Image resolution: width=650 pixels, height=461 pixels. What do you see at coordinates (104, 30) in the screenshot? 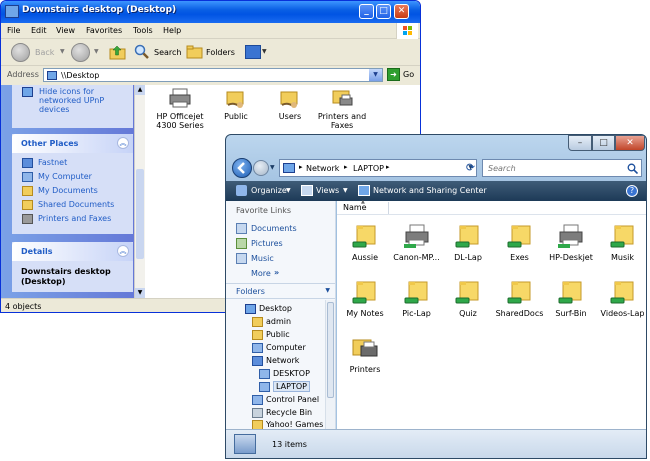
I see `menu-favorites: Favorites` at bounding box center [104, 30].